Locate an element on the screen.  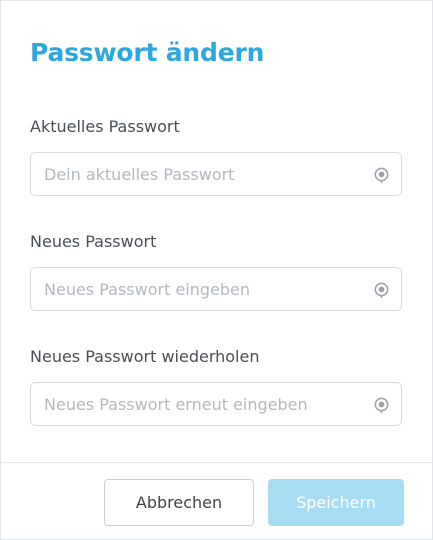
current-password-field is located at coordinates (216, 174).